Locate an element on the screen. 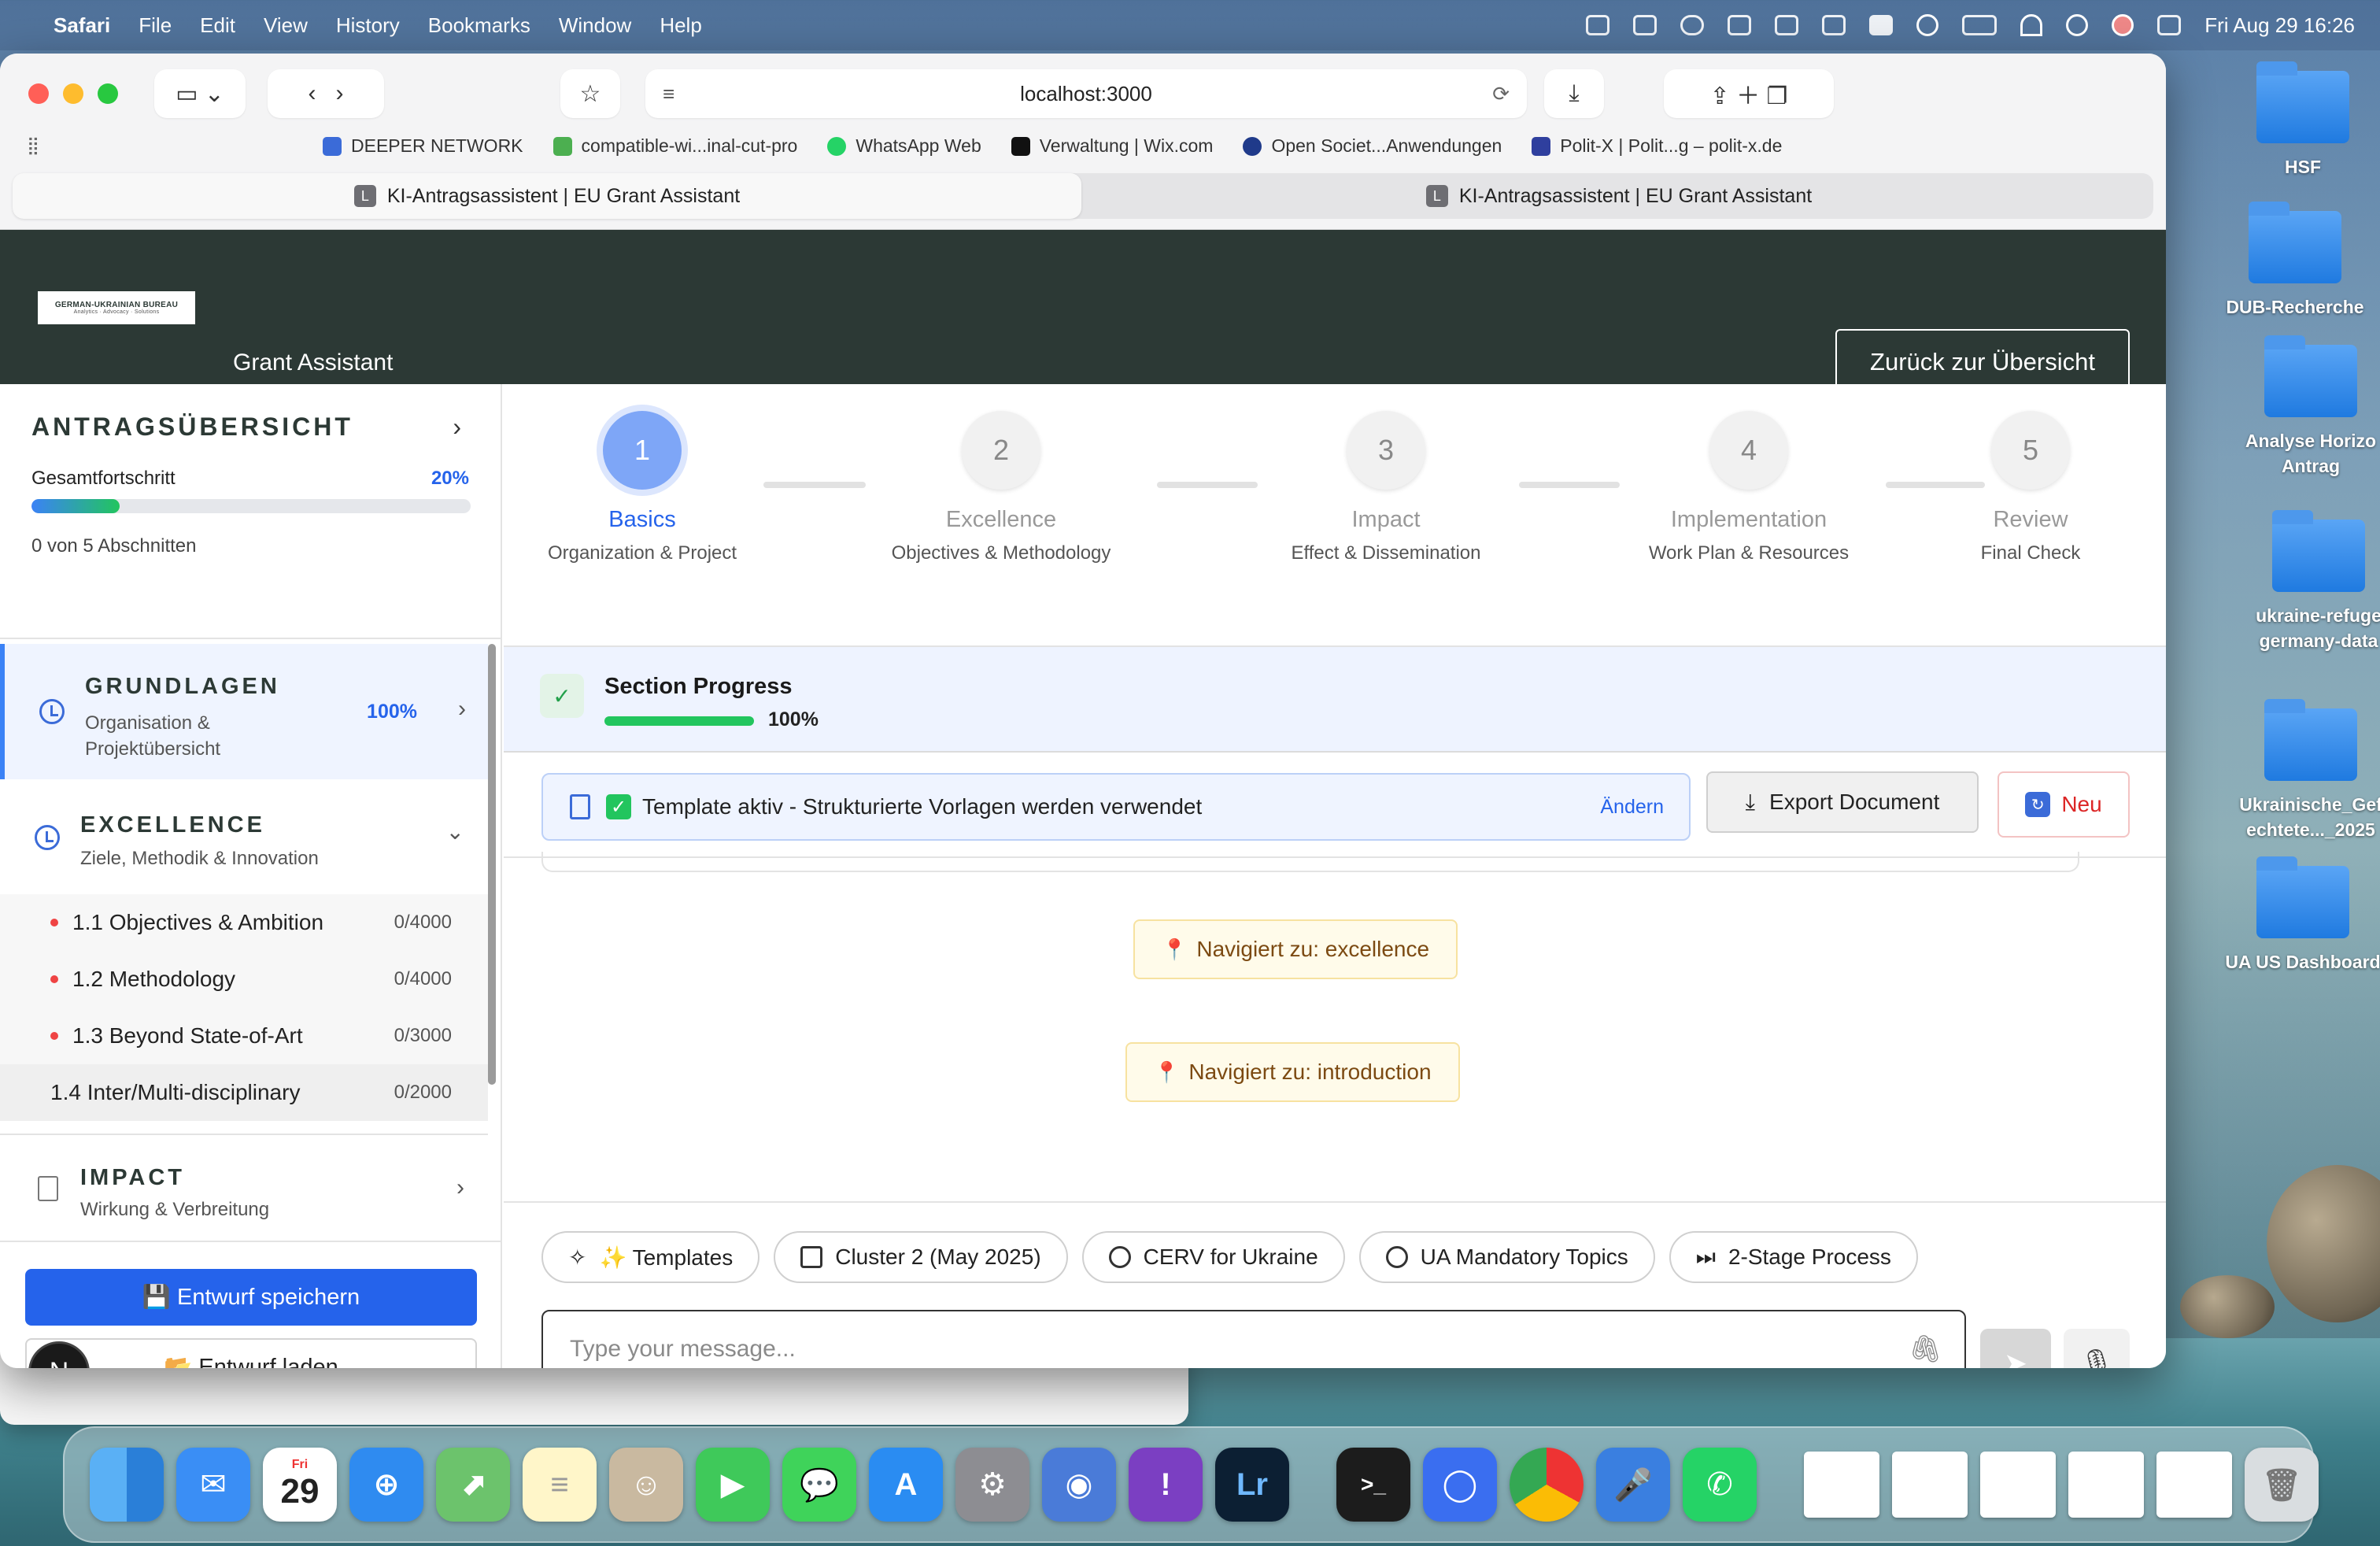 The width and height of the screenshot is (2380, 1546). step-review: 5 Review Final Check is located at coordinates (2031, 488).